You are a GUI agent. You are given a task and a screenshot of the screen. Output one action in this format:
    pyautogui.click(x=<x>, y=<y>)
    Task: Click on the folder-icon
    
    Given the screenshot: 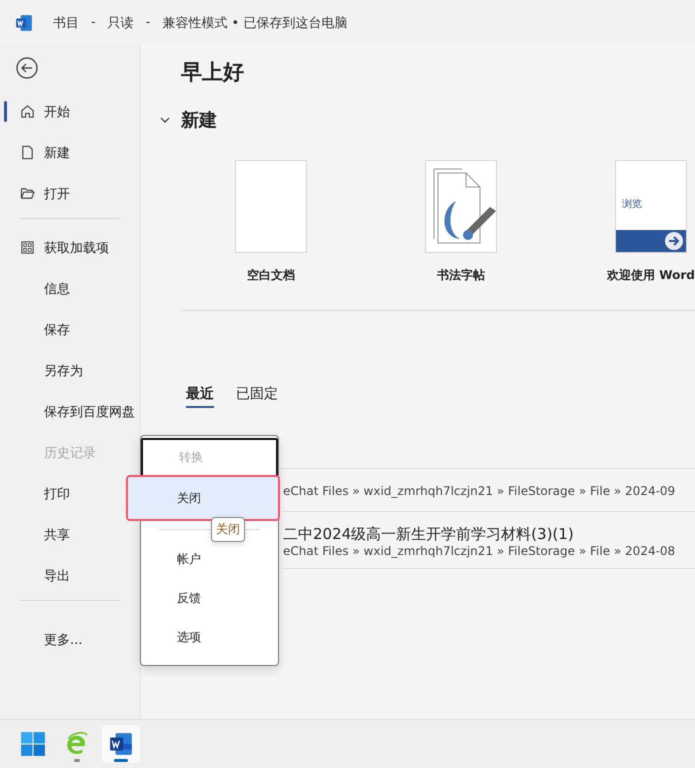 What is the action you would take?
    pyautogui.click(x=27, y=193)
    